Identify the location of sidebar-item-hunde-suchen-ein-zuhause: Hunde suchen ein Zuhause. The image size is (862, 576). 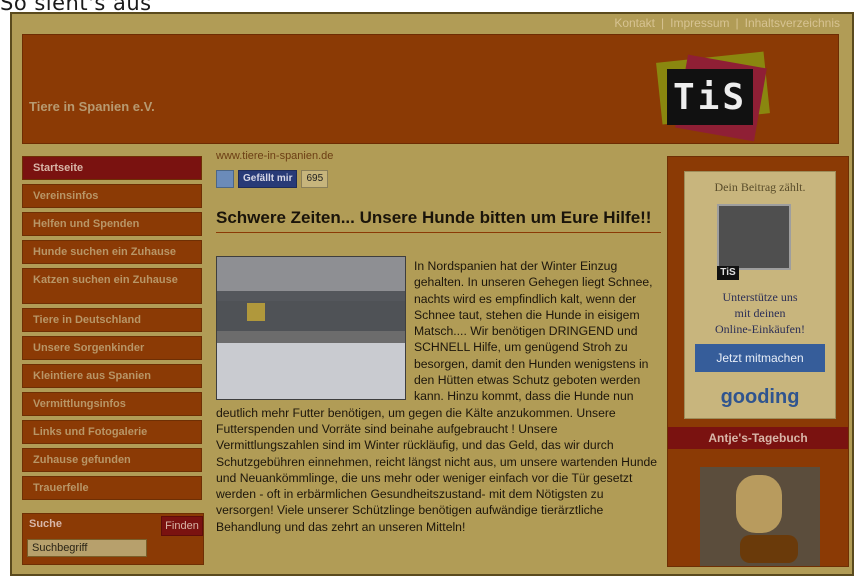
(112, 252).